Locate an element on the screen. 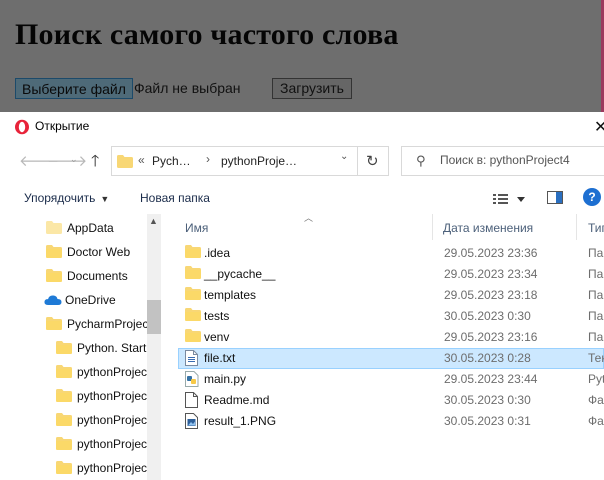 The height and width of the screenshot is (480, 604). scroll-up-icon: ▲ is located at coordinates (153, 221).